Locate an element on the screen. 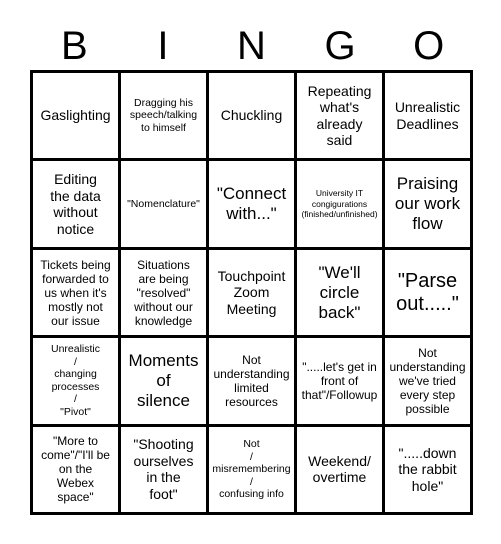 The width and height of the screenshot is (501, 544). bingo-cell-text: "Connect with..." is located at coordinates (251, 204).